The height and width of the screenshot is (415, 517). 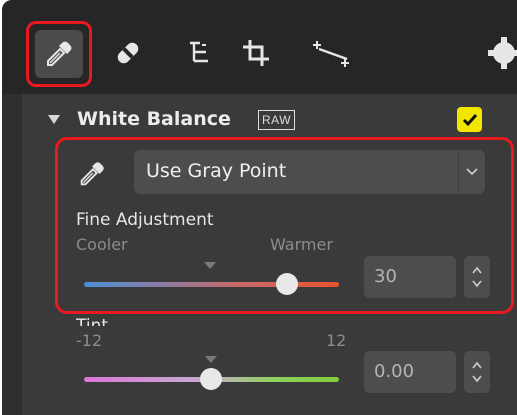 What do you see at coordinates (211, 284) in the screenshot?
I see `fine-adjustment-slider-track` at bounding box center [211, 284].